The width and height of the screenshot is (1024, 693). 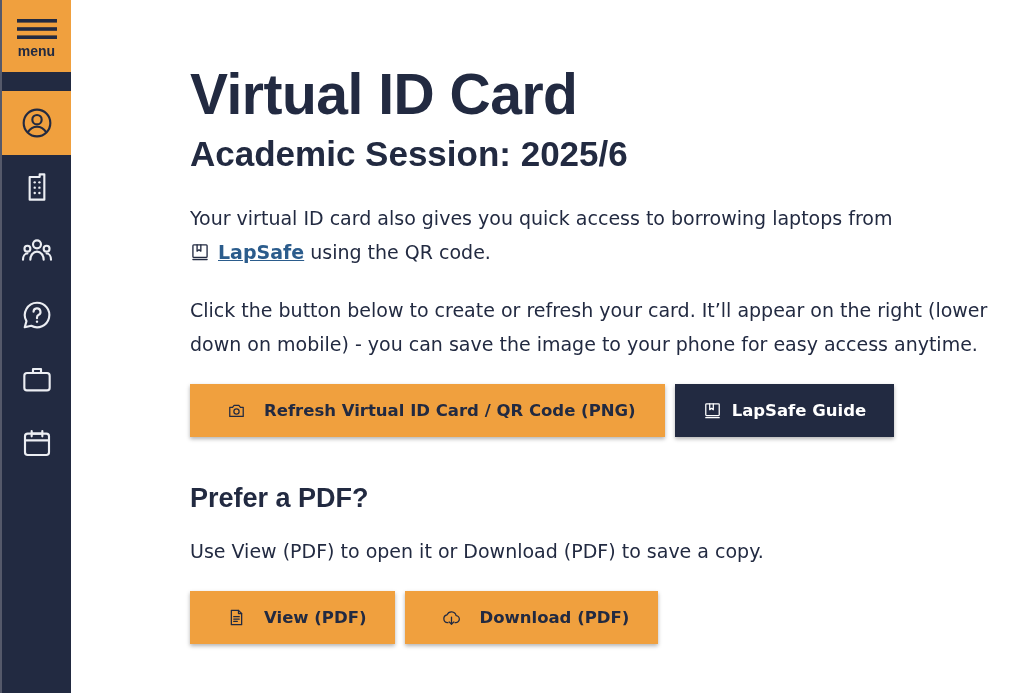 What do you see at coordinates (409, 154) in the screenshot?
I see `session-heading: Academic Session: 2025/6` at bounding box center [409, 154].